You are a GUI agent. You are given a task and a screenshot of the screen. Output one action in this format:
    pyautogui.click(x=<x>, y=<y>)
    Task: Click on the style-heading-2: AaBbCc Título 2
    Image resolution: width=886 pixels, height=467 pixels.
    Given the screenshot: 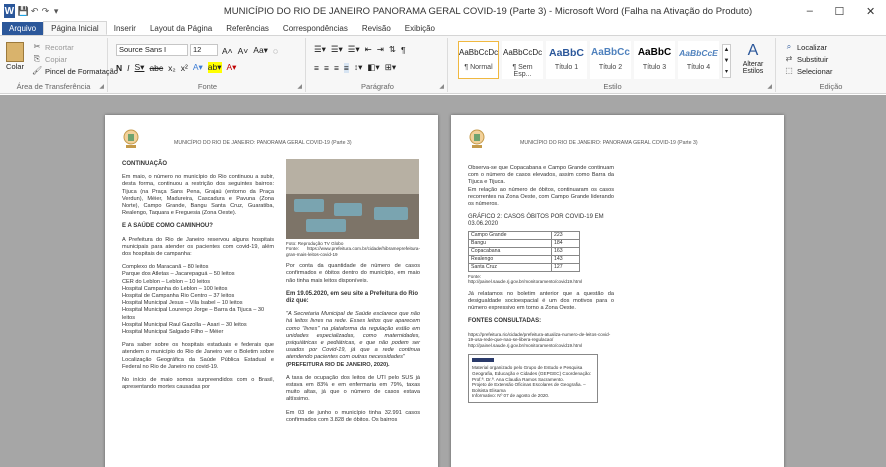 What is the action you would take?
    pyautogui.click(x=610, y=60)
    